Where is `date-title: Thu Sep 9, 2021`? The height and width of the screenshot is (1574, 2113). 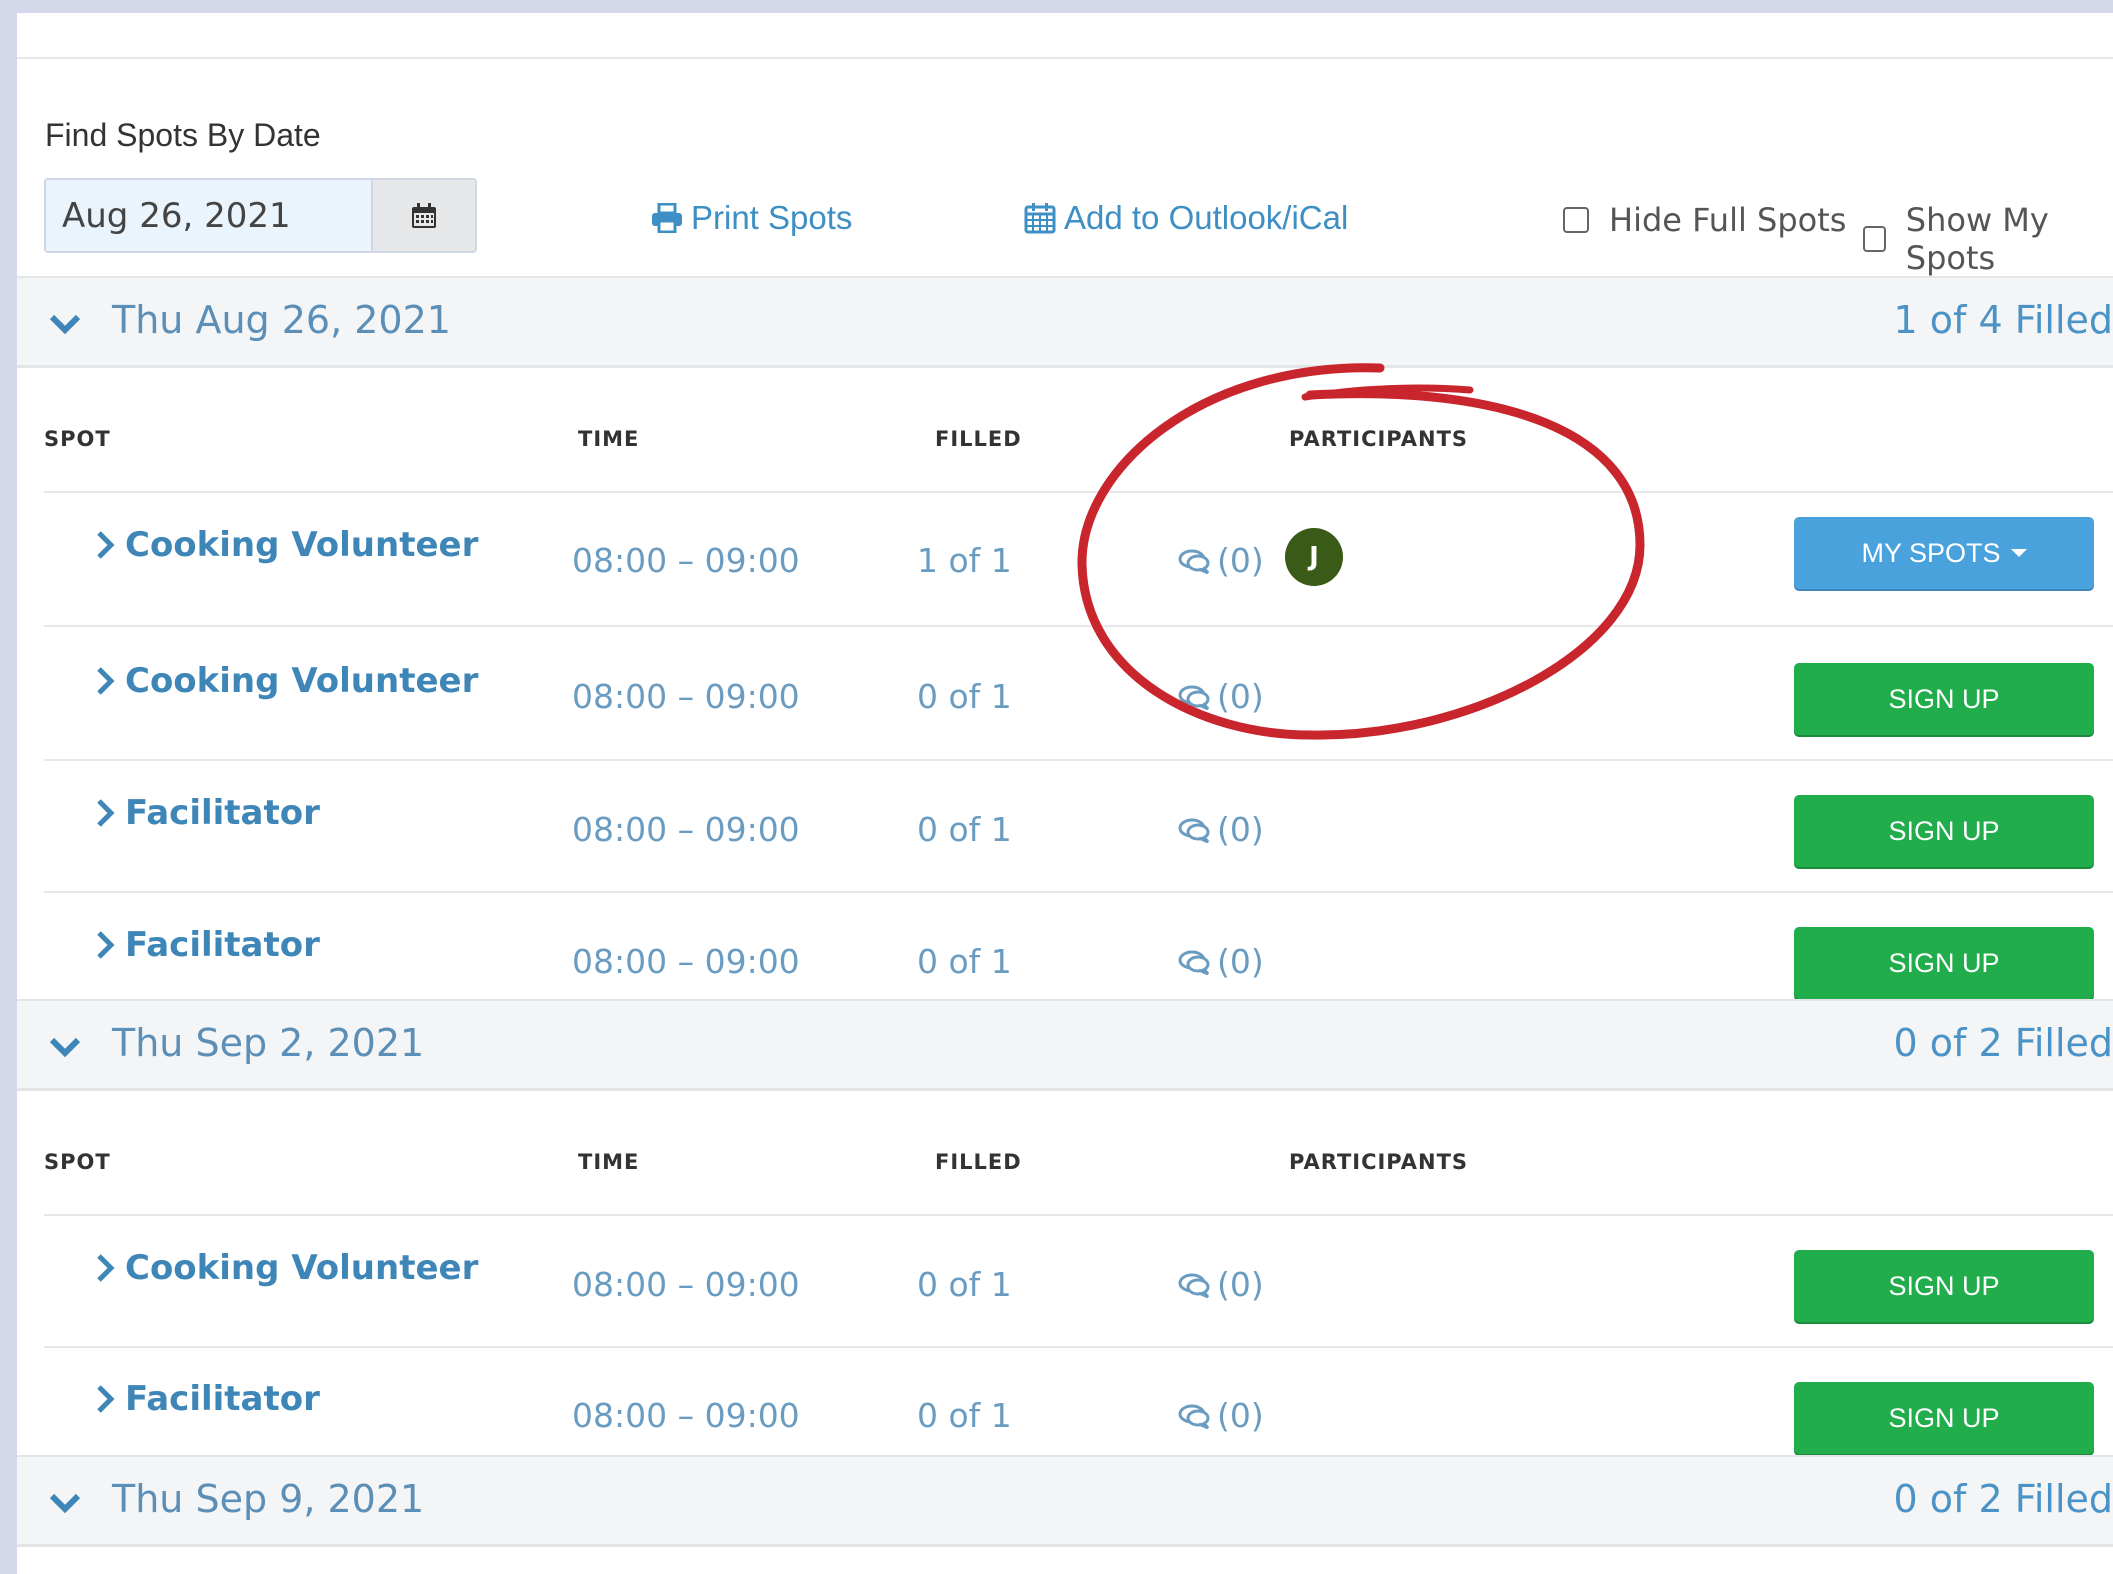 date-title: Thu Sep 9, 2021 is located at coordinates (268, 1499).